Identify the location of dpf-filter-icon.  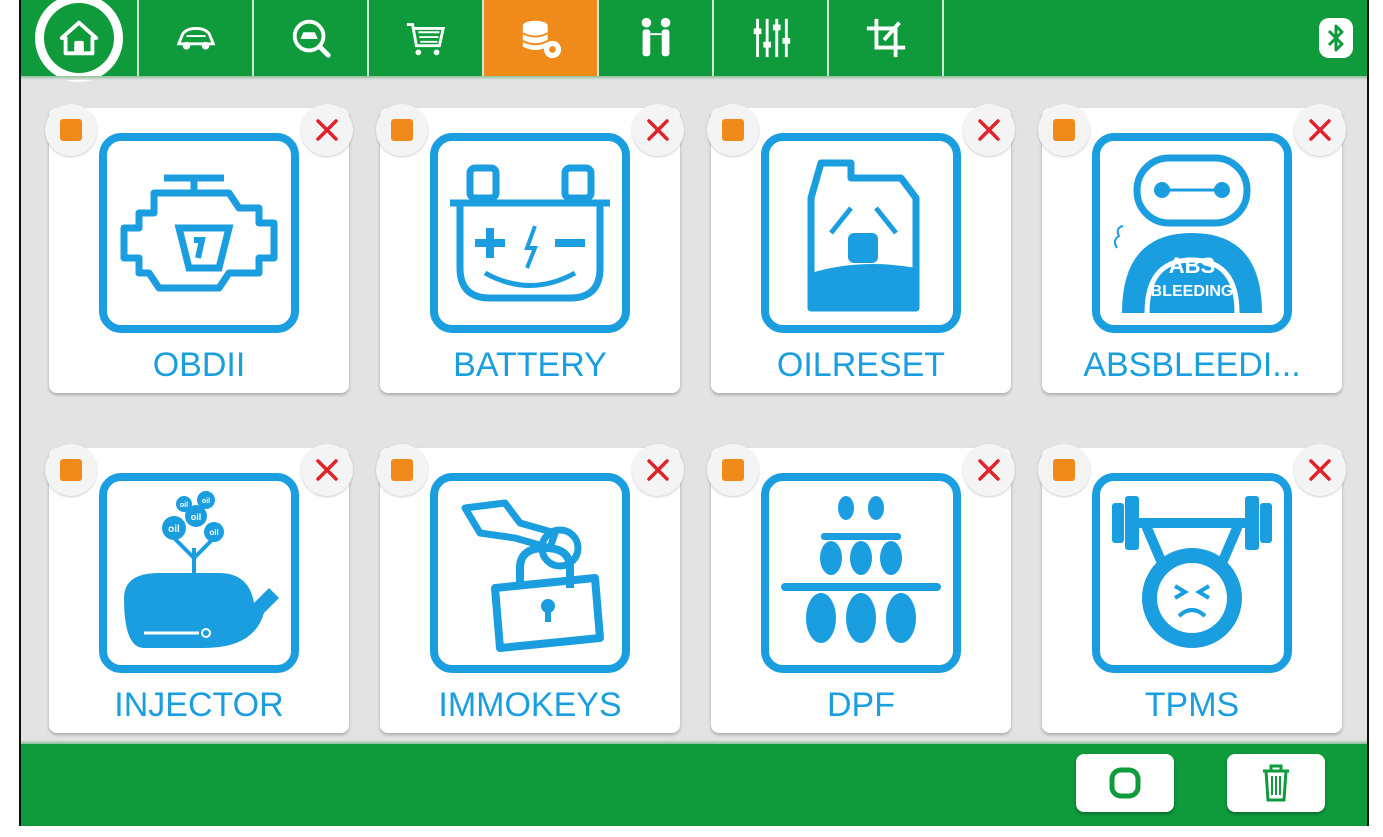
(861, 573).